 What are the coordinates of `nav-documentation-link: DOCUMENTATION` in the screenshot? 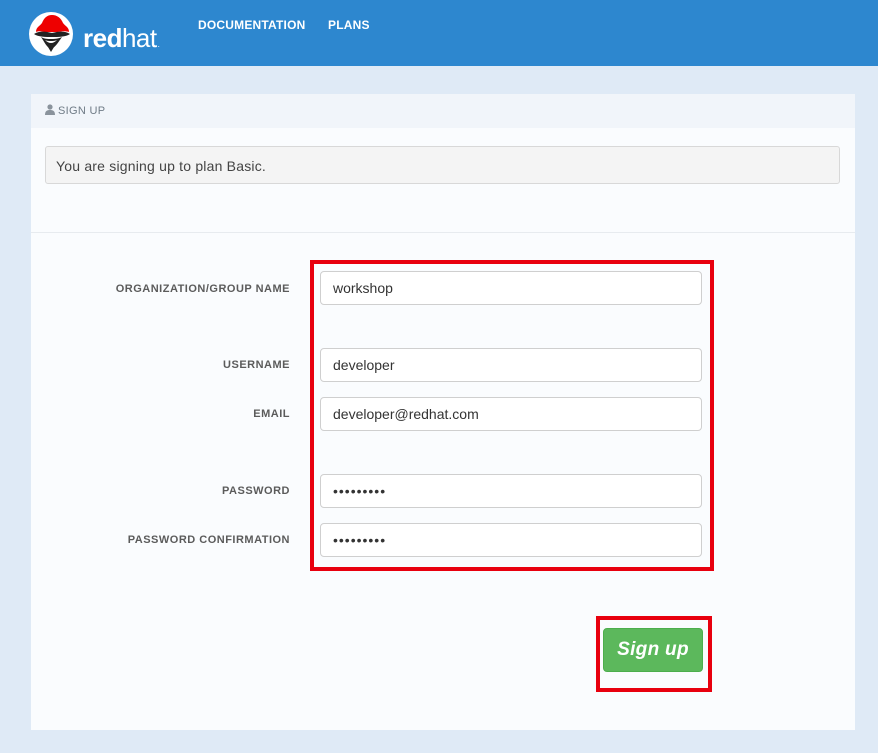 It's located at (251, 25).